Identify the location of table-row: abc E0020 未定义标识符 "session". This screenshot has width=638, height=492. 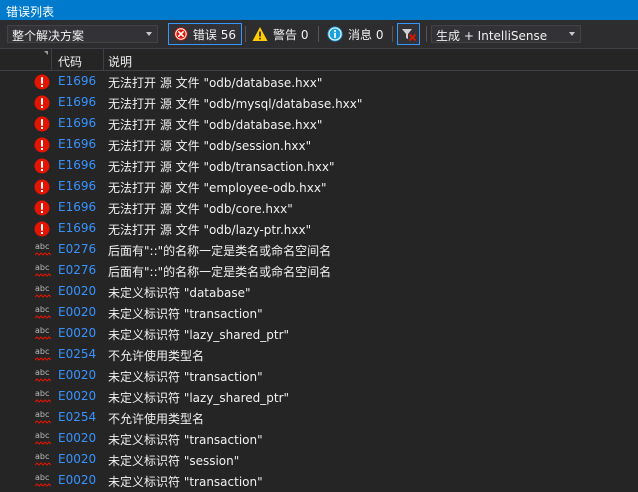
(319, 459).